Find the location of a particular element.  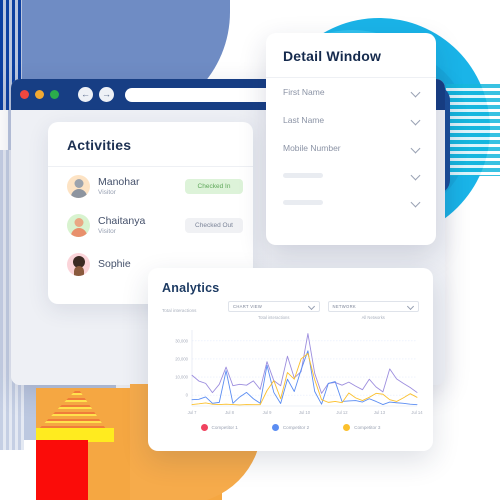

minimize-yellow-dot is located at coordinates (39, 94).